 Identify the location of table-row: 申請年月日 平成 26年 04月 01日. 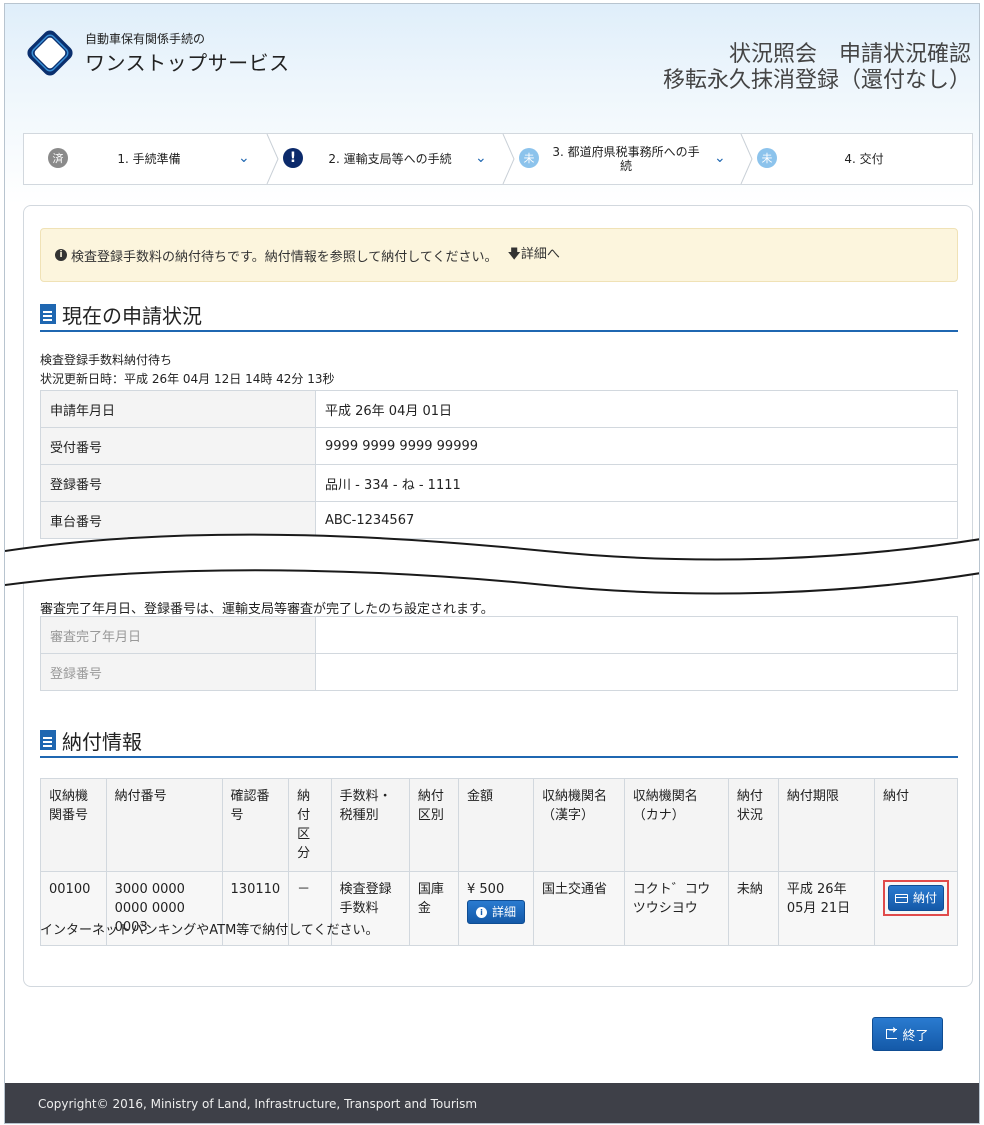
(499, 409).